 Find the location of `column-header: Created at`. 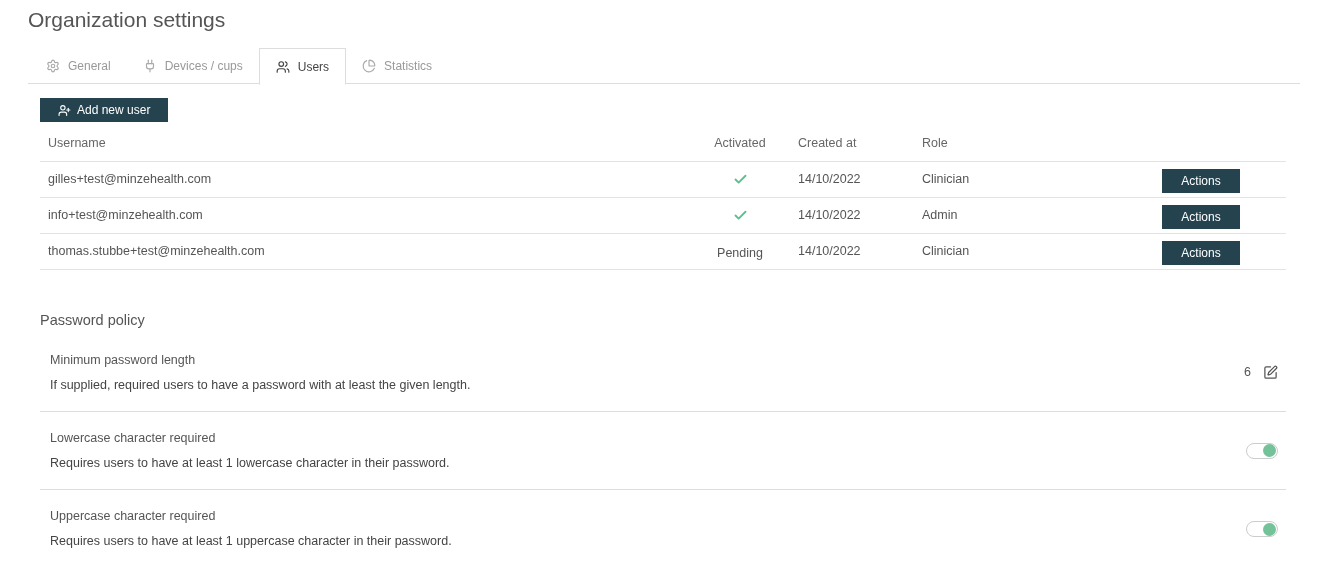

column-header: Created at is located at coordinates (827, 144).